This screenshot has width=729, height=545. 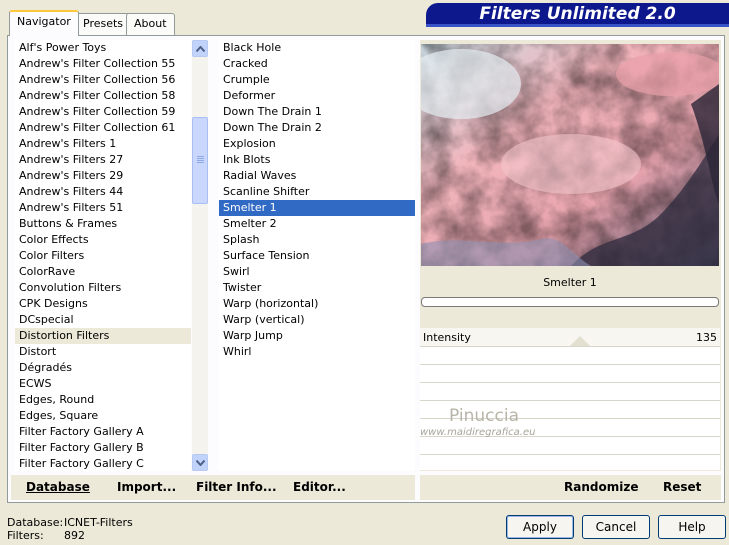 I want to click on category-list-item: ColorRave, so click(x=103, y=272).